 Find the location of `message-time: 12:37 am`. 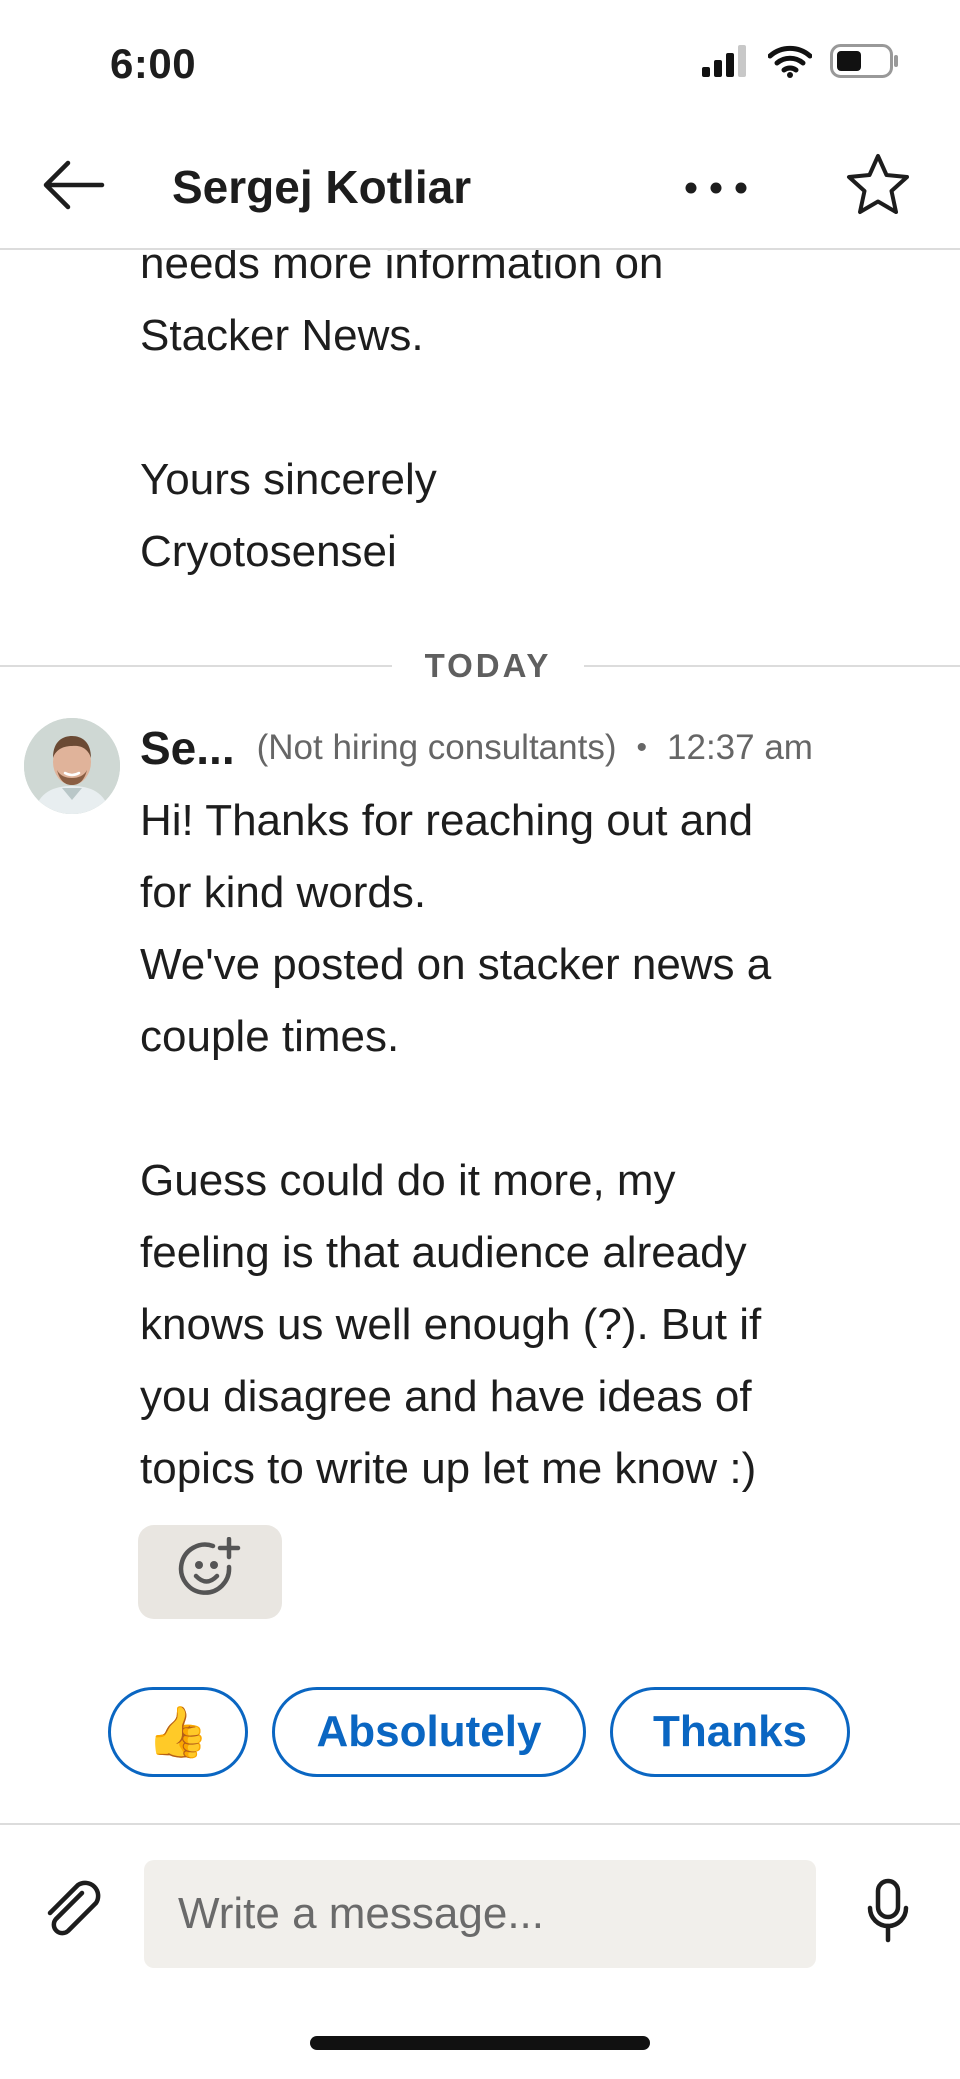

message-time: 12:37 am is located at coordinates (740, 747).